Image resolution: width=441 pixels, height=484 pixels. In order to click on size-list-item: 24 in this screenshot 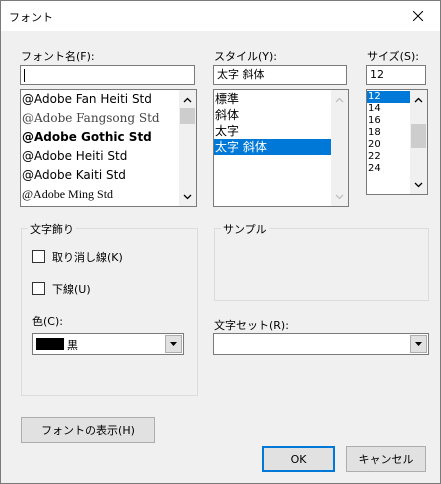, I will do `click(388, 169)`.